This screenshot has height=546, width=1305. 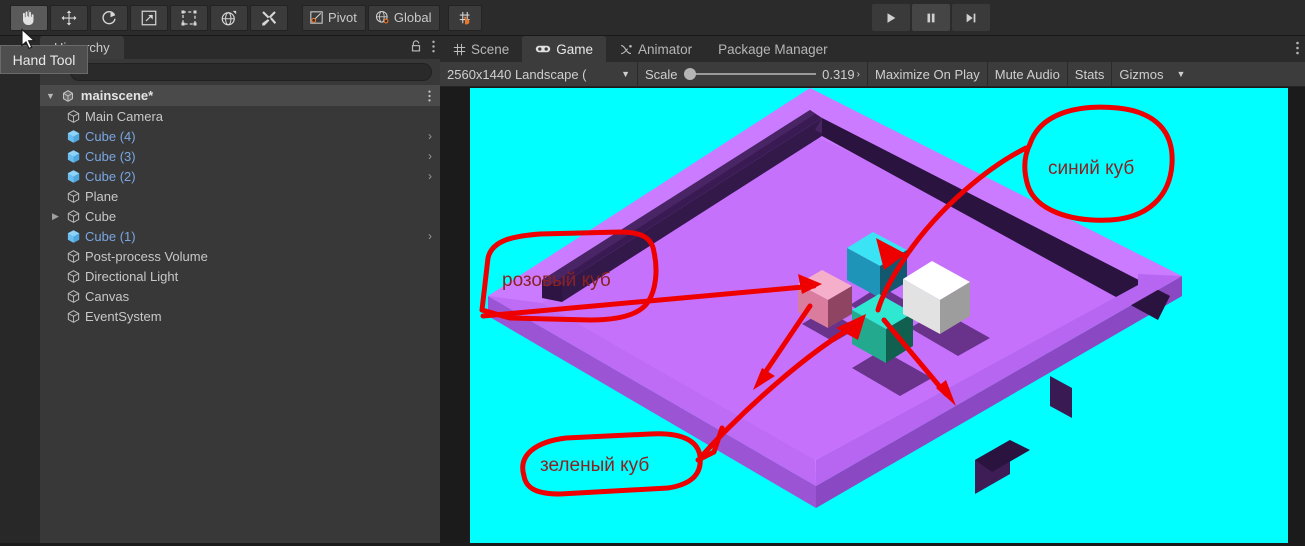 I want to click on hierarchy-item-cube-1: Cube (1) ›, so click(x=240, y=236).